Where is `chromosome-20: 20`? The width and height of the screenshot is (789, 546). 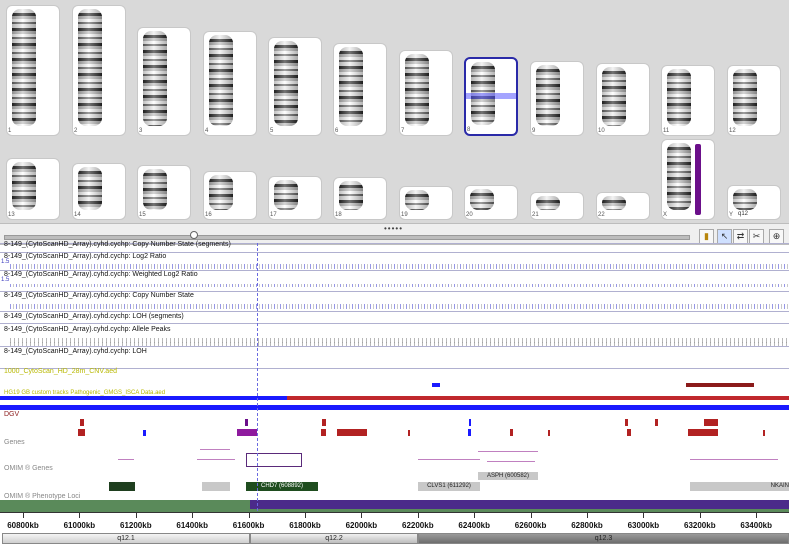 chromosome-20: 20 is located at coordinates (491, 202).